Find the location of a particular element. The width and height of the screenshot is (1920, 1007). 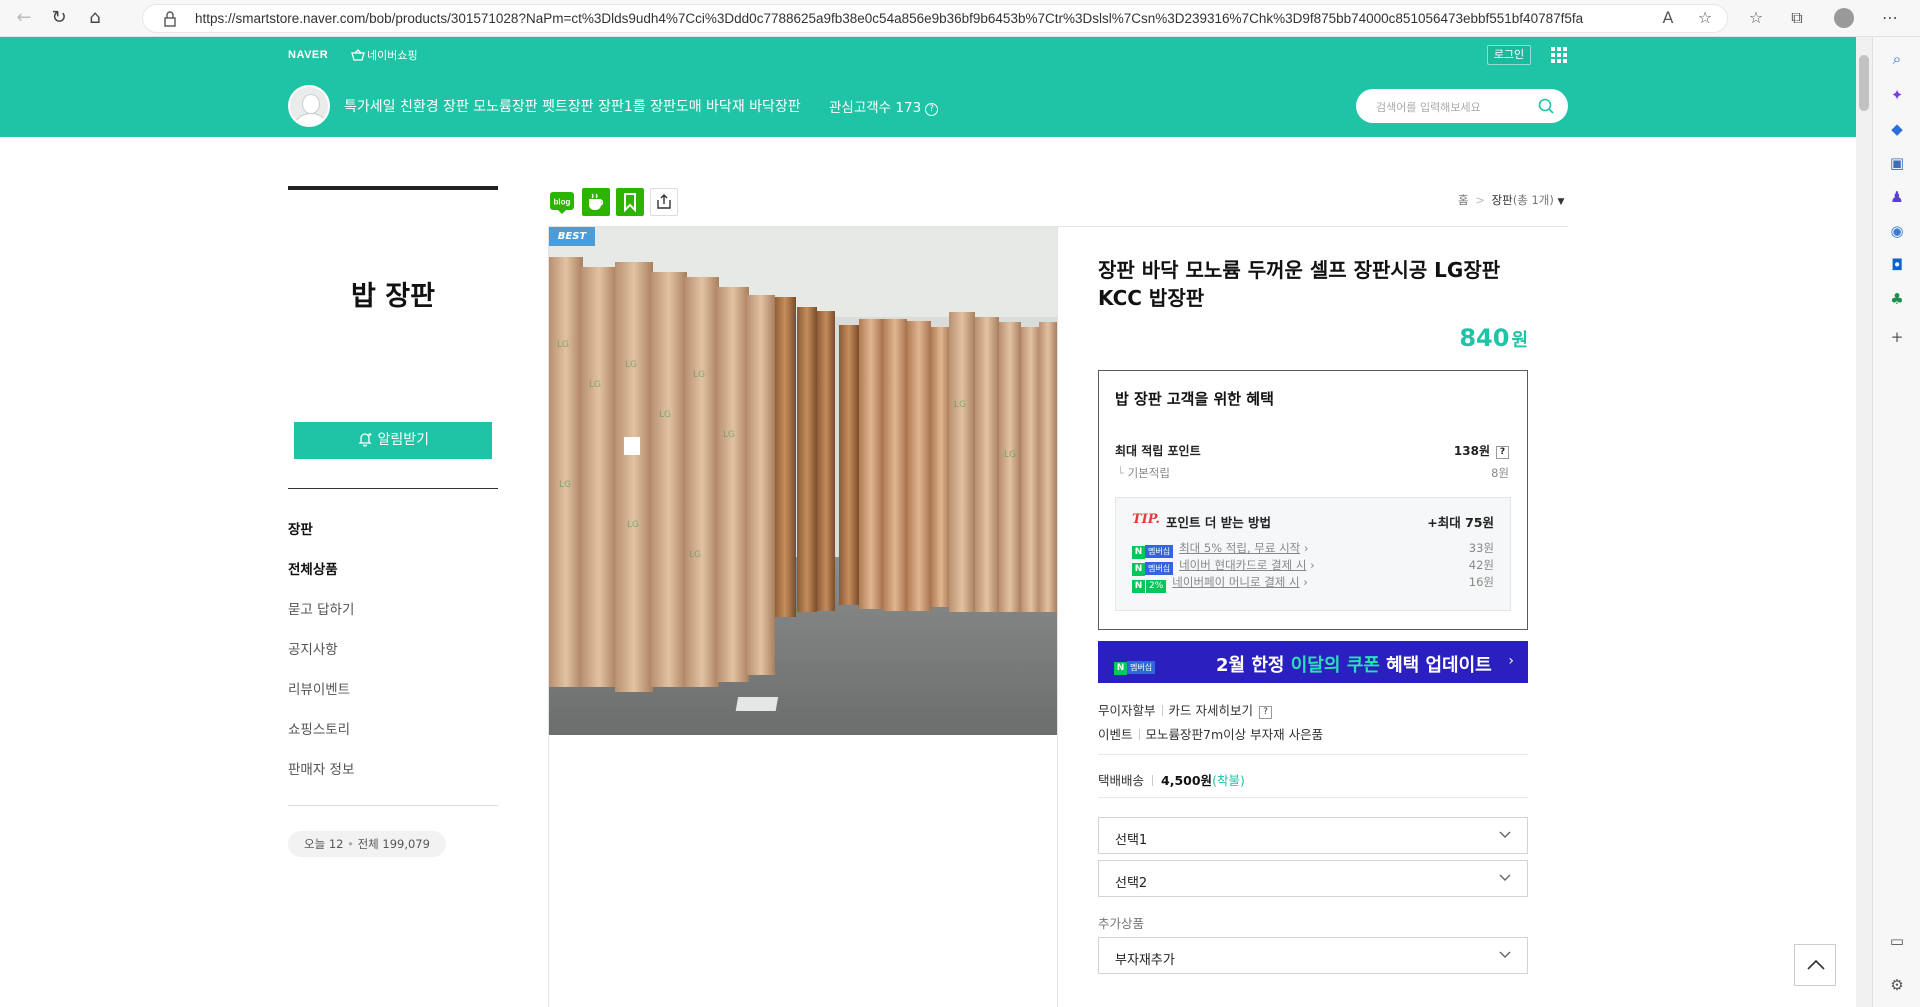

additional-product-select: 부자재추가 is located at coordinates (1313, 955).